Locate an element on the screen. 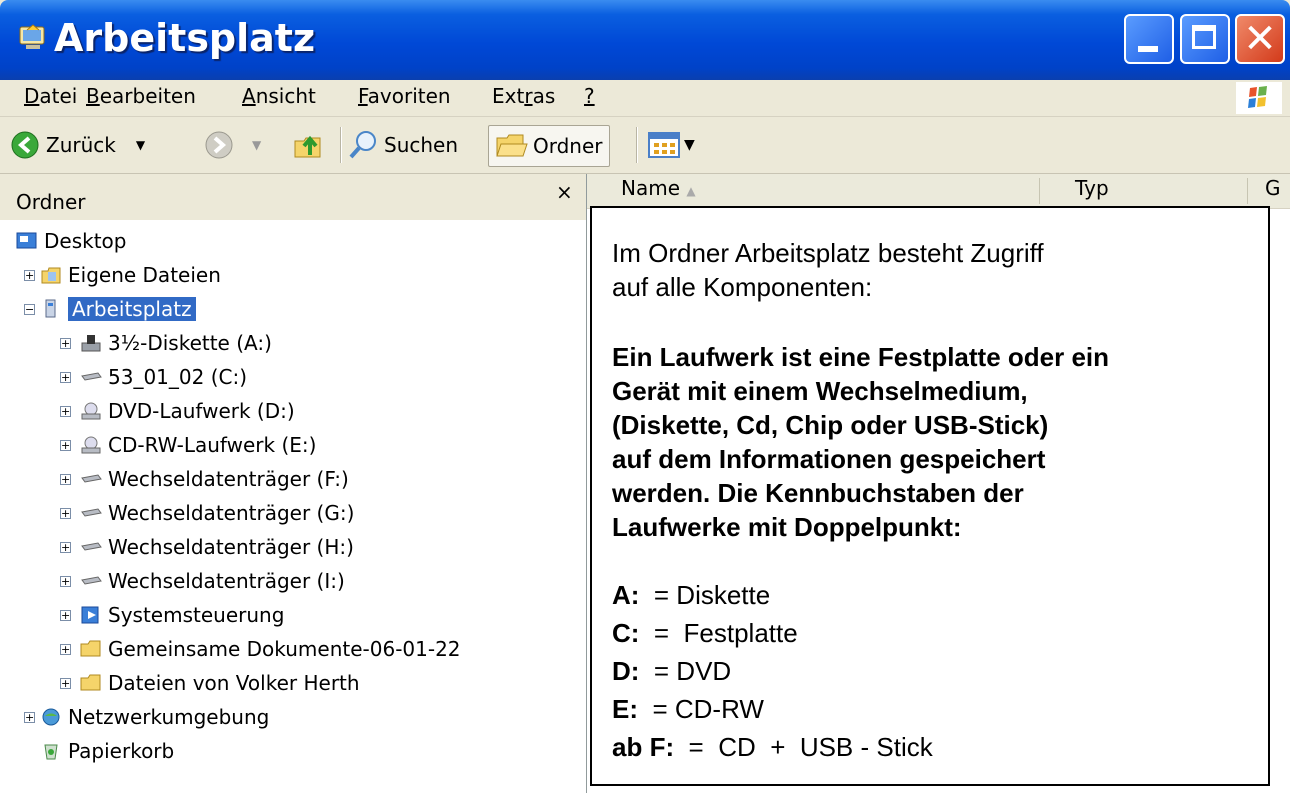 The height and width of the screenshot is (793, 1290). info-drive-d: D: = DVD is located at coordinates (672, 671).